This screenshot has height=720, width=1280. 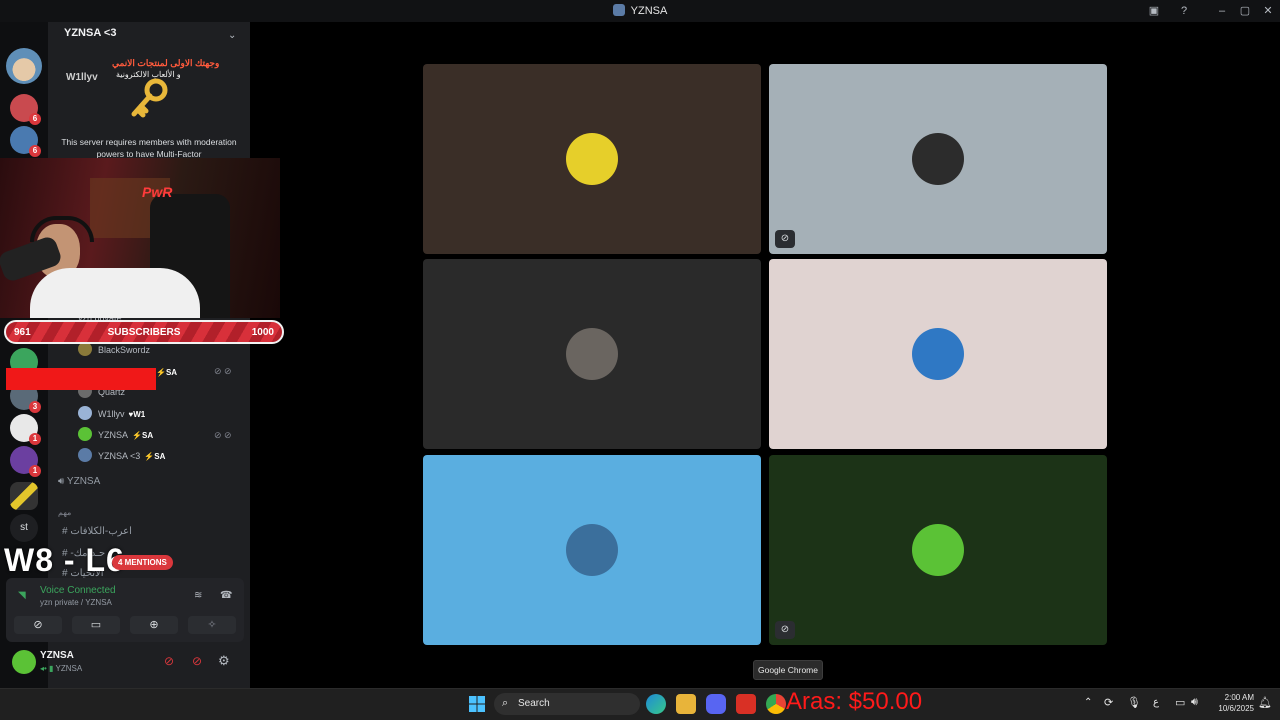 What do you see at coordinates (1245, 11) in the screenshot?
I see `maximize-button: ▢` at bounding box center [1245, 11].